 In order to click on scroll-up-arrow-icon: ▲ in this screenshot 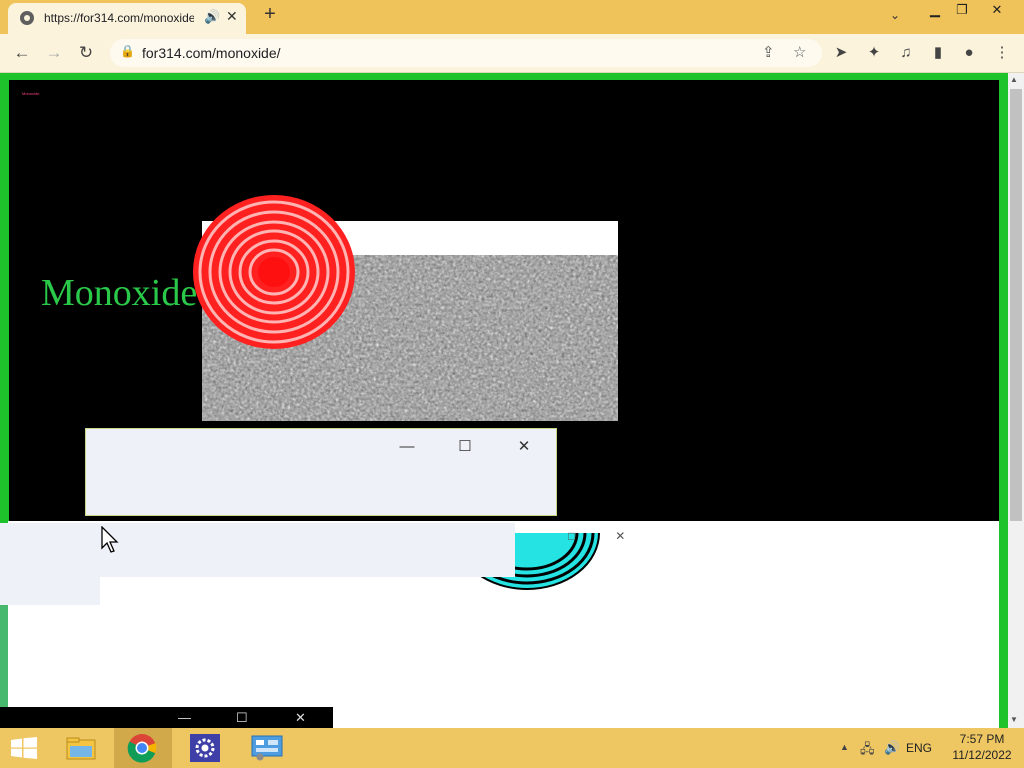, I will do `click(1014, 79)`.